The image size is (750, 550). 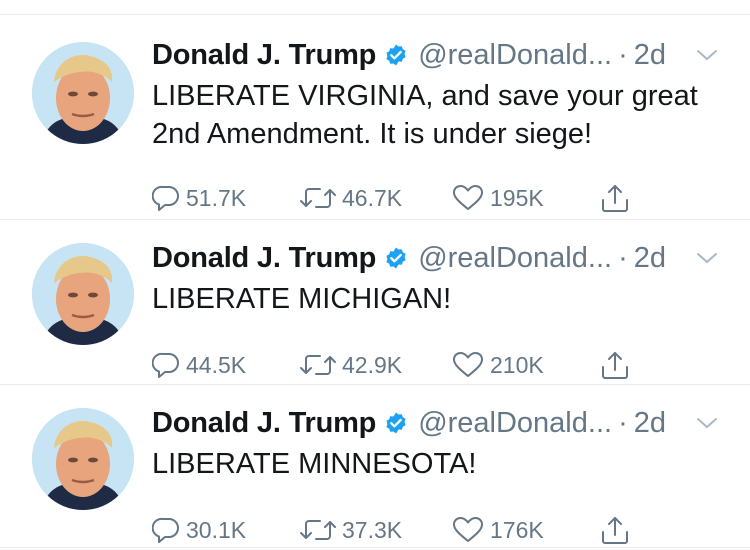 I want to click on tweet-actions: 44.5K 42.9K 210K, so click(x=397, y=365).